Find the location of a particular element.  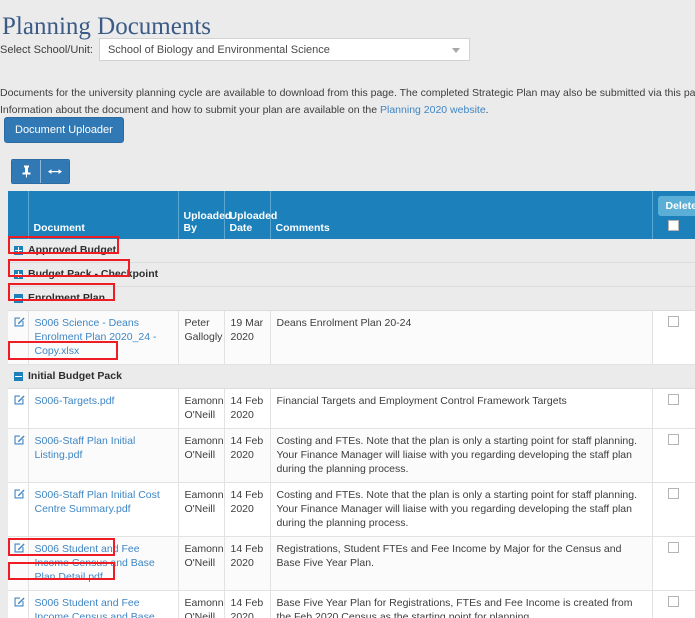

column-header-uploaded-by: Uploaded By is located at coordinates (204, 215).